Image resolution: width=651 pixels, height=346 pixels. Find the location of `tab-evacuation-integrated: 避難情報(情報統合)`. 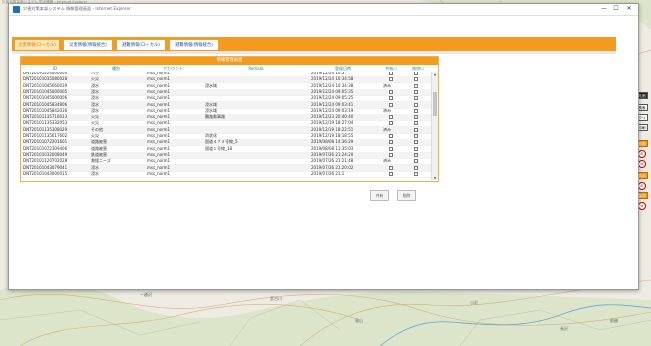

tab-evacuation-integrated: 避難情報(情報統合) is located at coordinates (194, 44).